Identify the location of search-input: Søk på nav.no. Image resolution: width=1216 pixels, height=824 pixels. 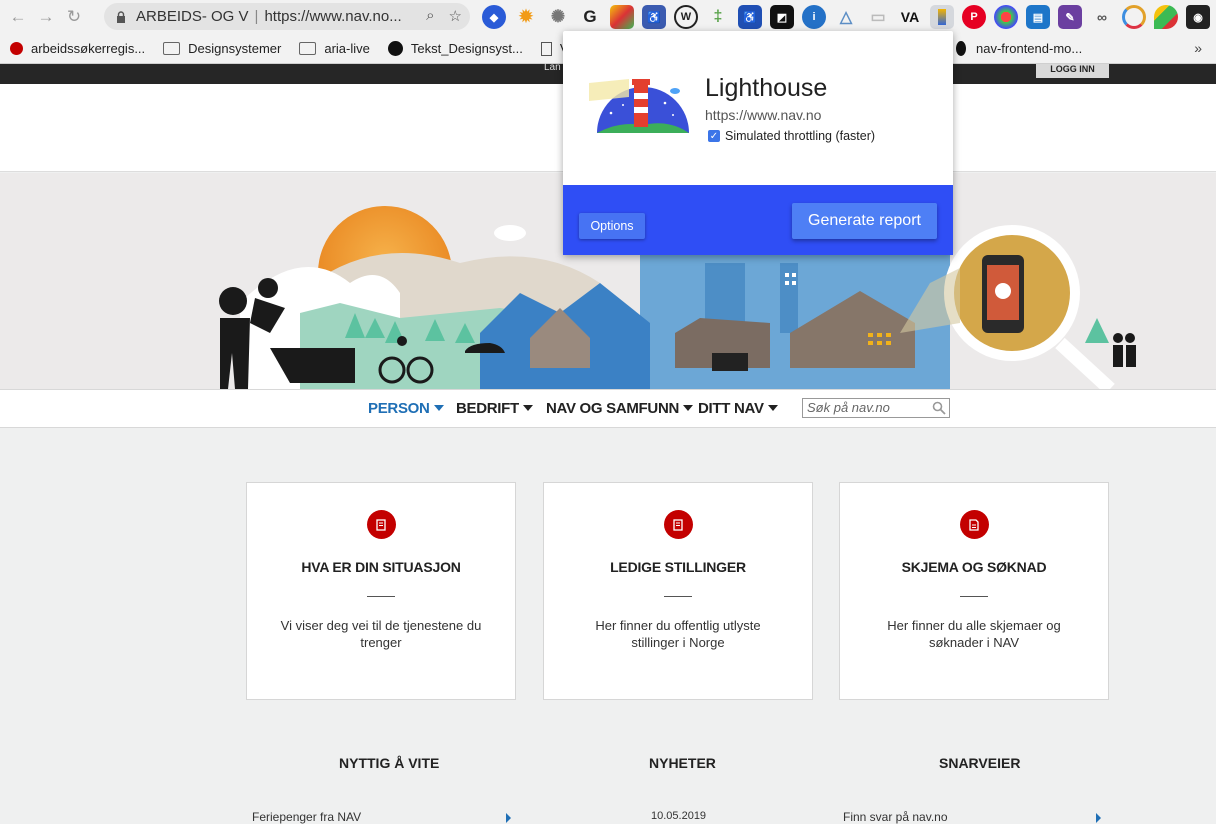
(876, 408).